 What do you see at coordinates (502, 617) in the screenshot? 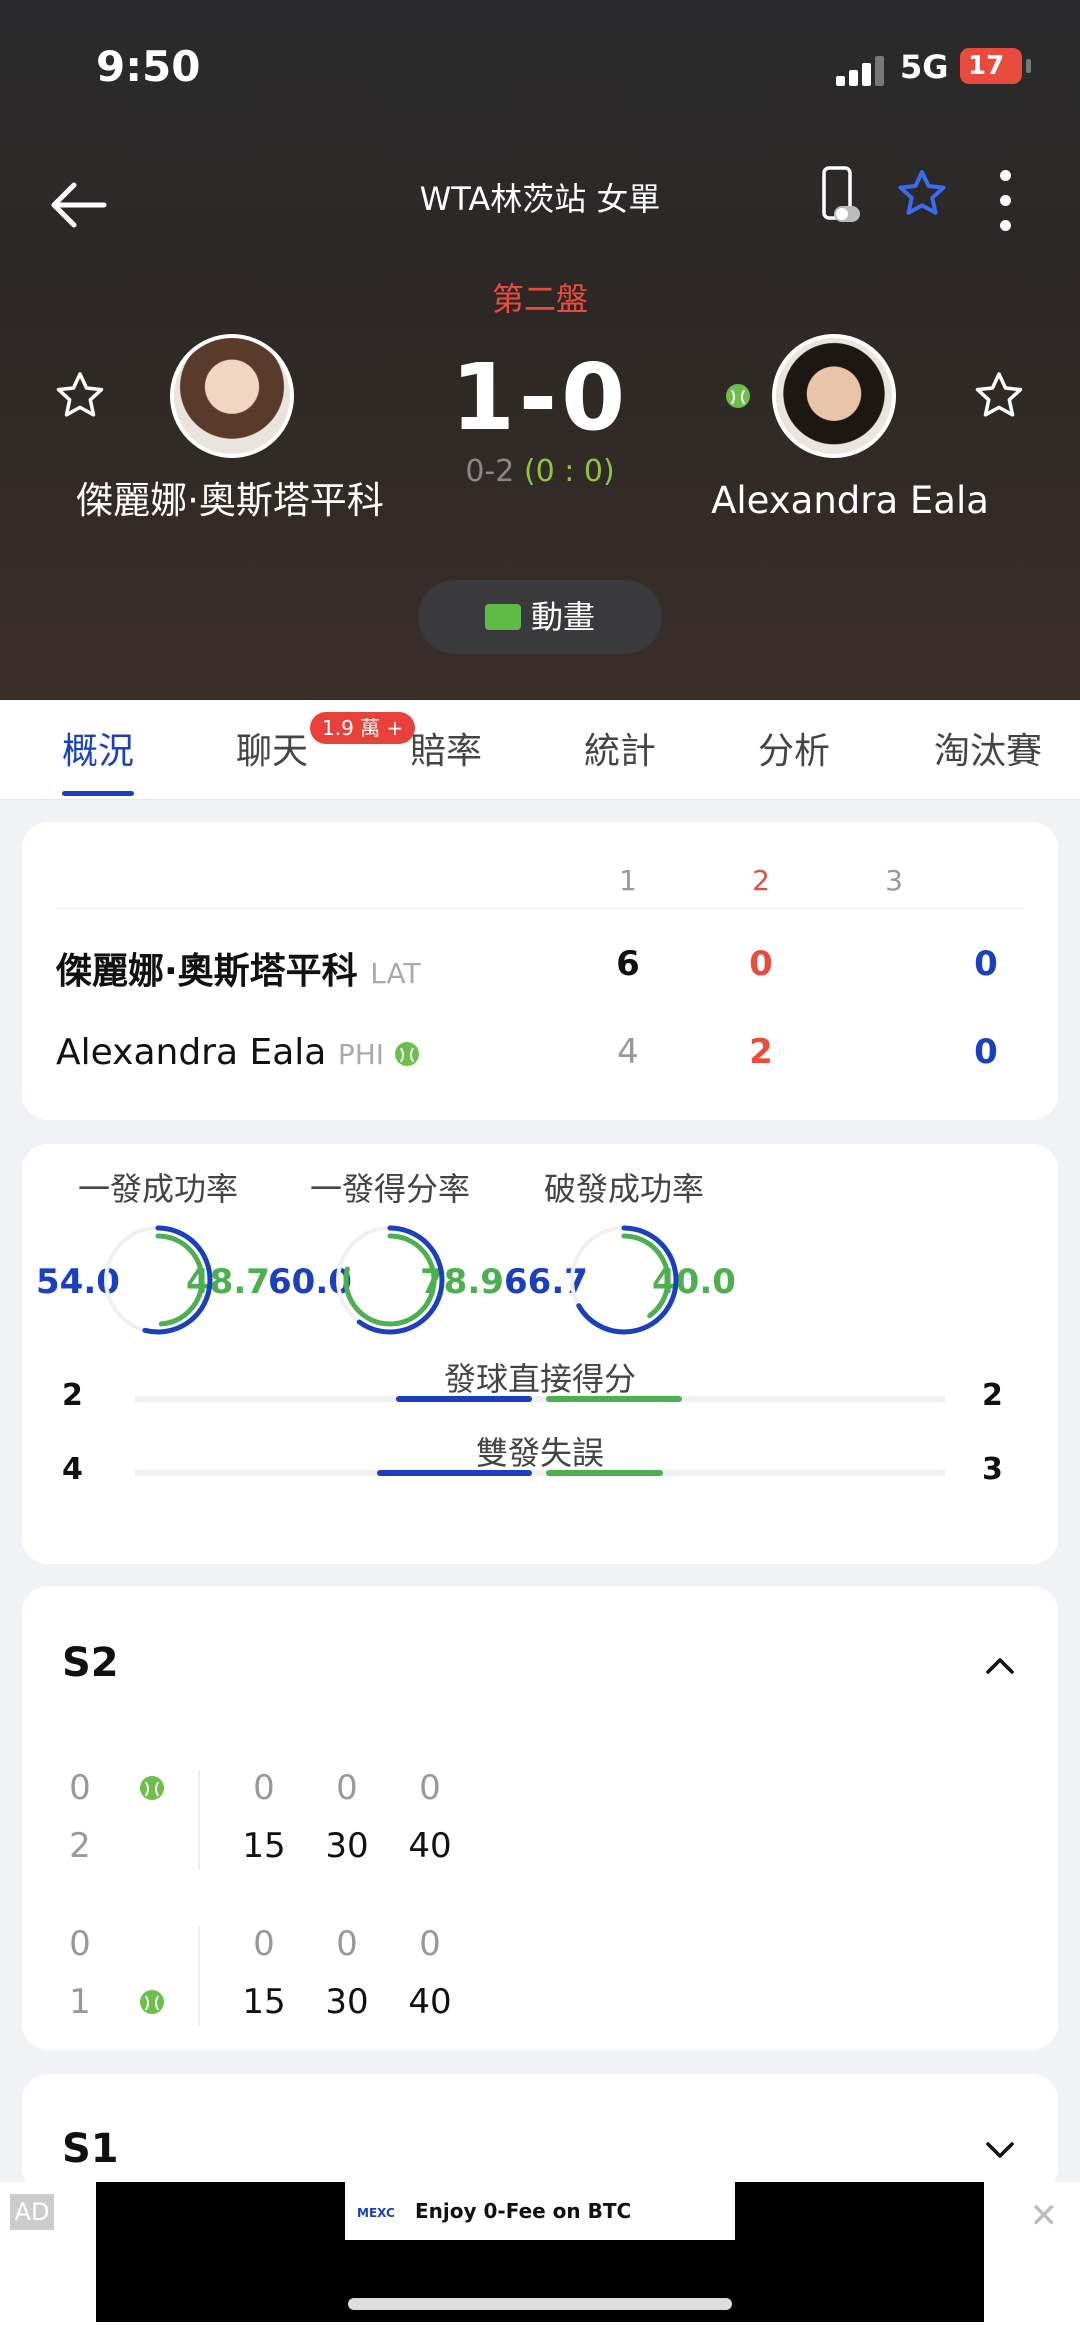
I see `field-icon` at bounding box center [502, 617].